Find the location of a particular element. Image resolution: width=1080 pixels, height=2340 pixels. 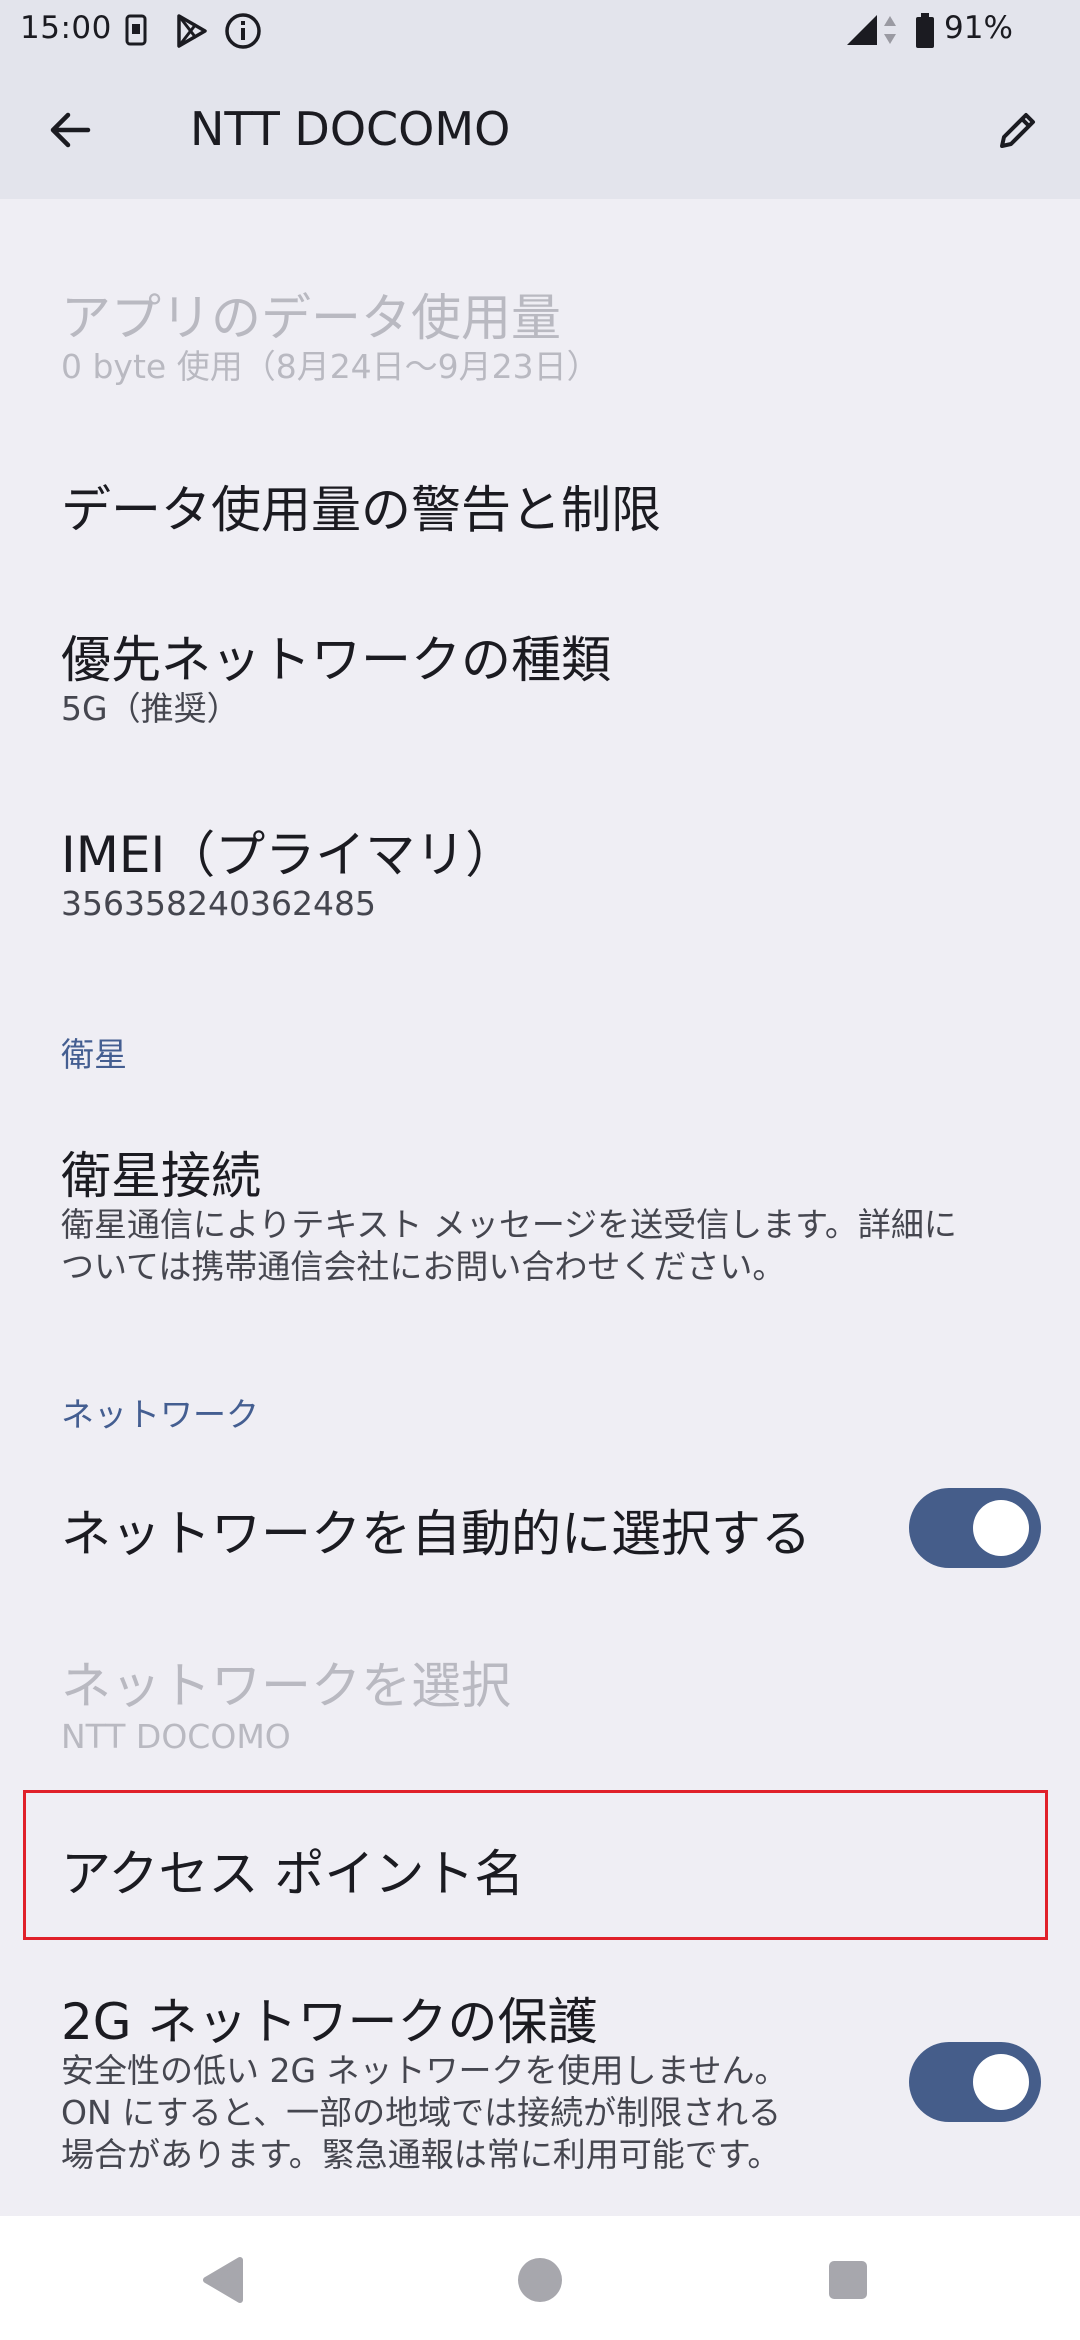

imei-summary: 356358240362485 is located at coordinates (218, 903).